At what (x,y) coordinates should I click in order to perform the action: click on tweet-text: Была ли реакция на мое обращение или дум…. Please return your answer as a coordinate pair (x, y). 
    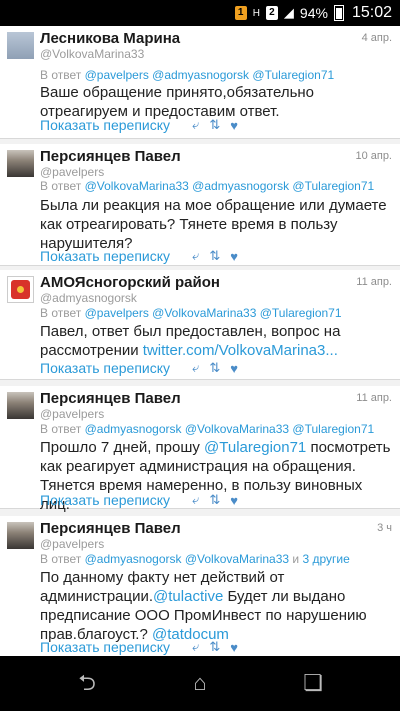
    Looking at the image, I should click on (216, 224).